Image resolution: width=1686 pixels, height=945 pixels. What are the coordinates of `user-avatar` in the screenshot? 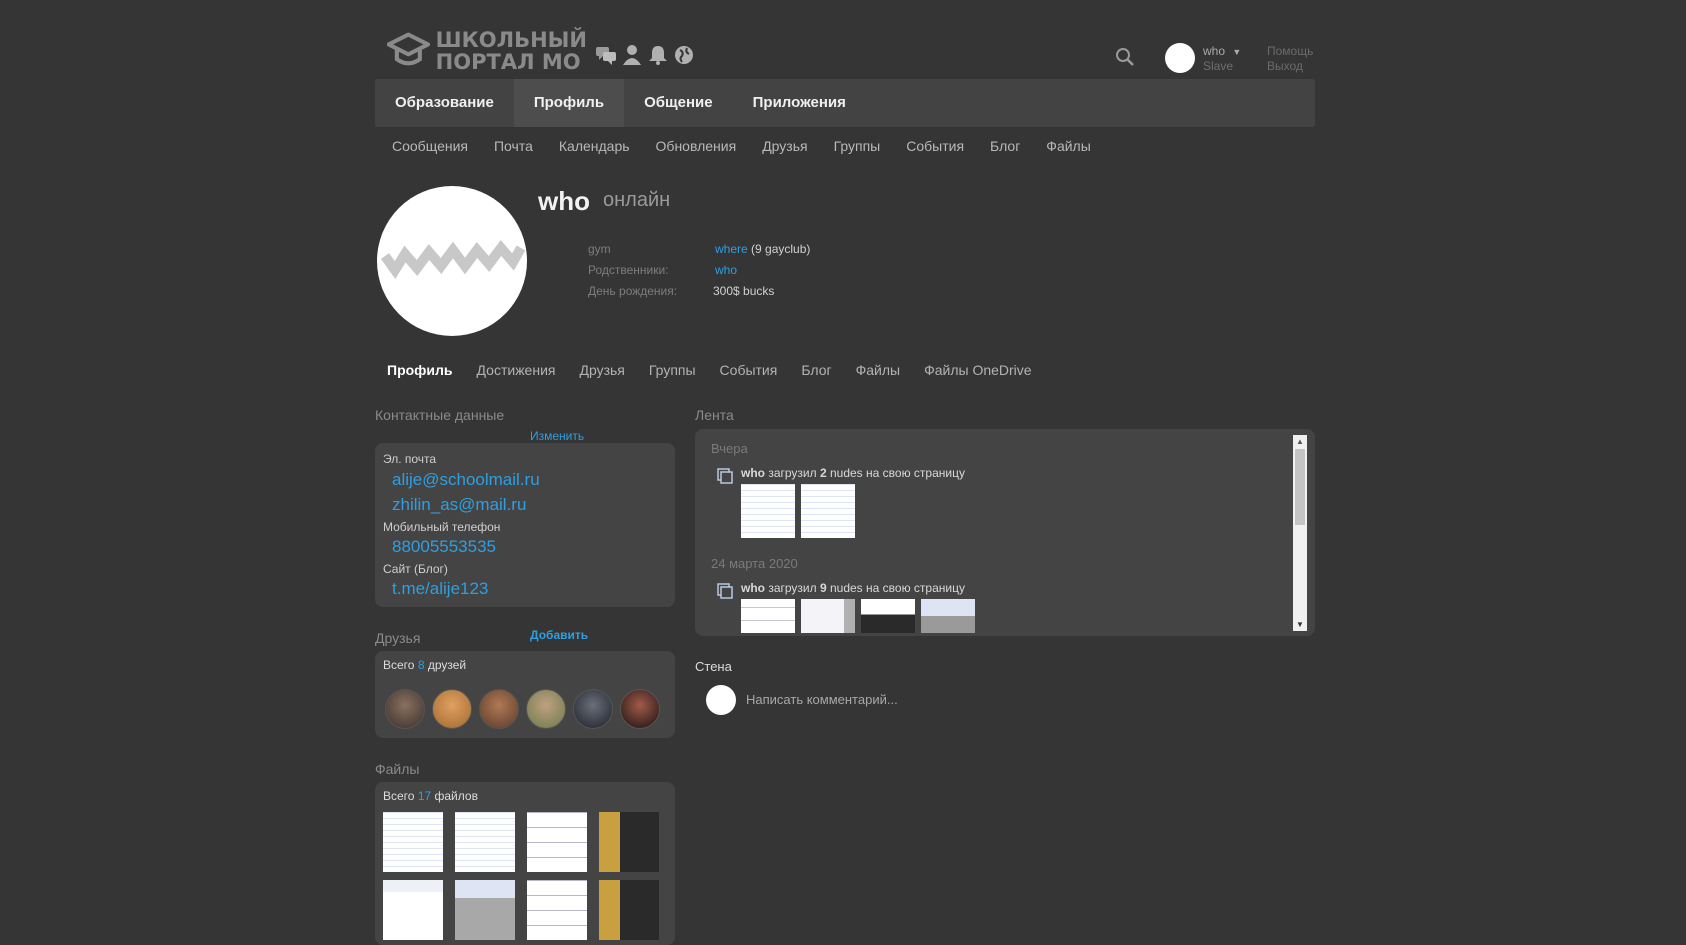 It's located at (1180, 58).